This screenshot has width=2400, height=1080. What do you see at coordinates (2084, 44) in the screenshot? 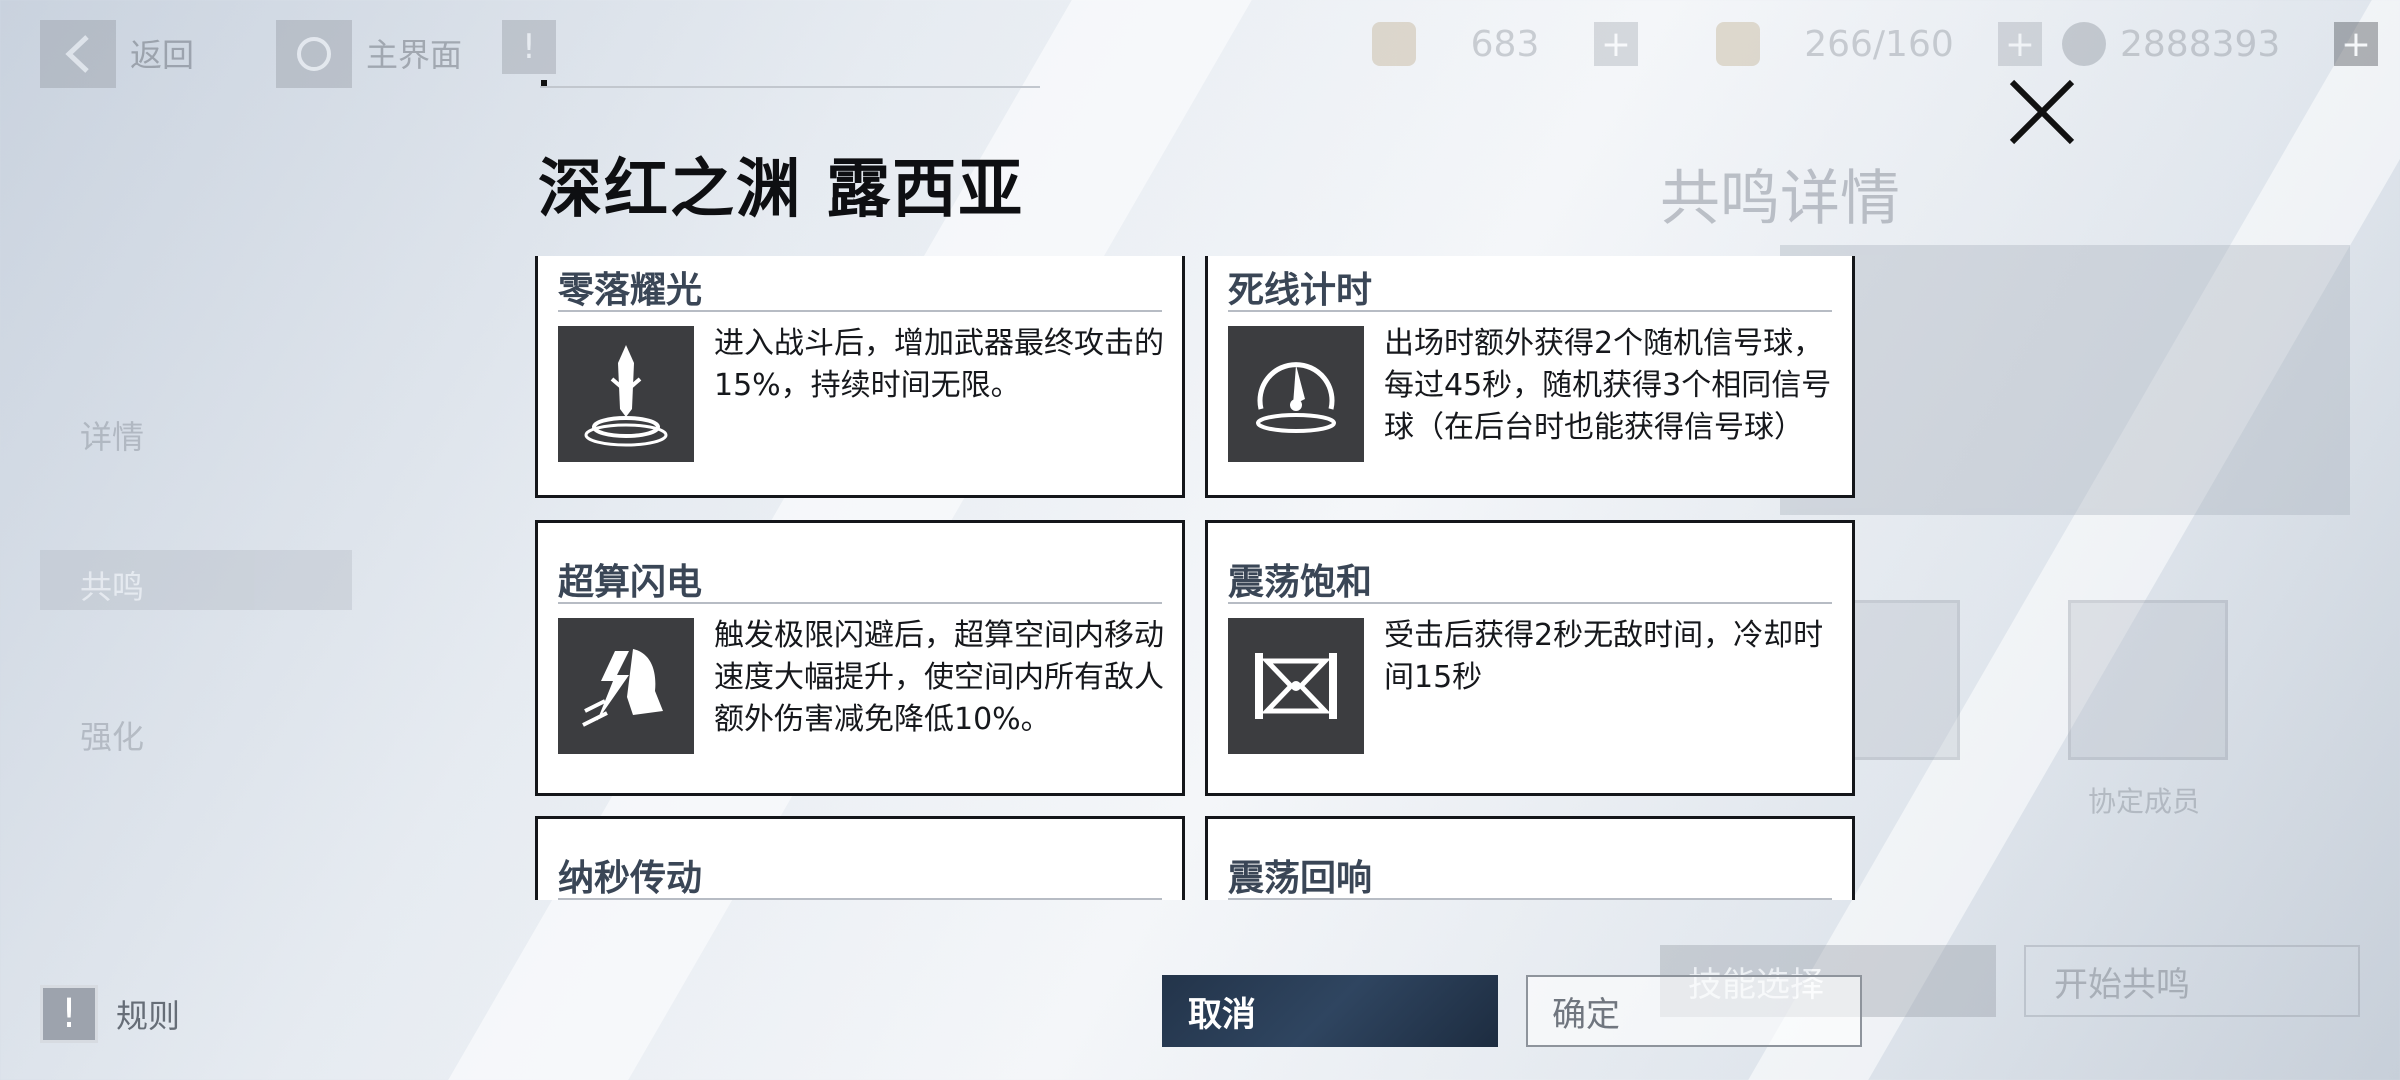
I see `coin-icon` at bounding box center [2084, 44].